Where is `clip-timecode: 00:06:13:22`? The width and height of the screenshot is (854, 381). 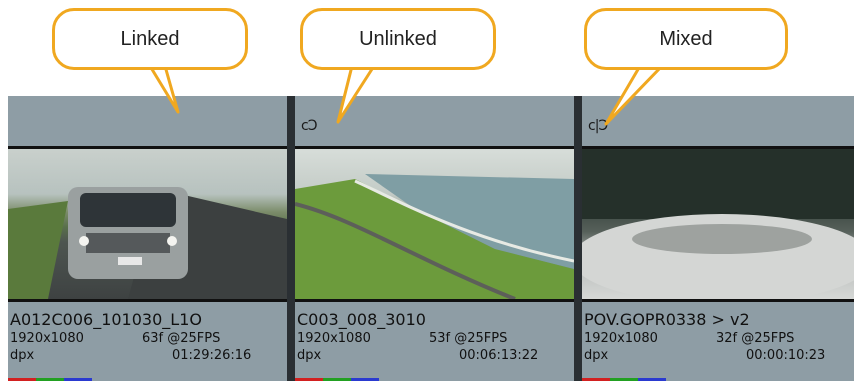
clip-timecode: 00:06:13:22 is located at coordinates (499, 355).